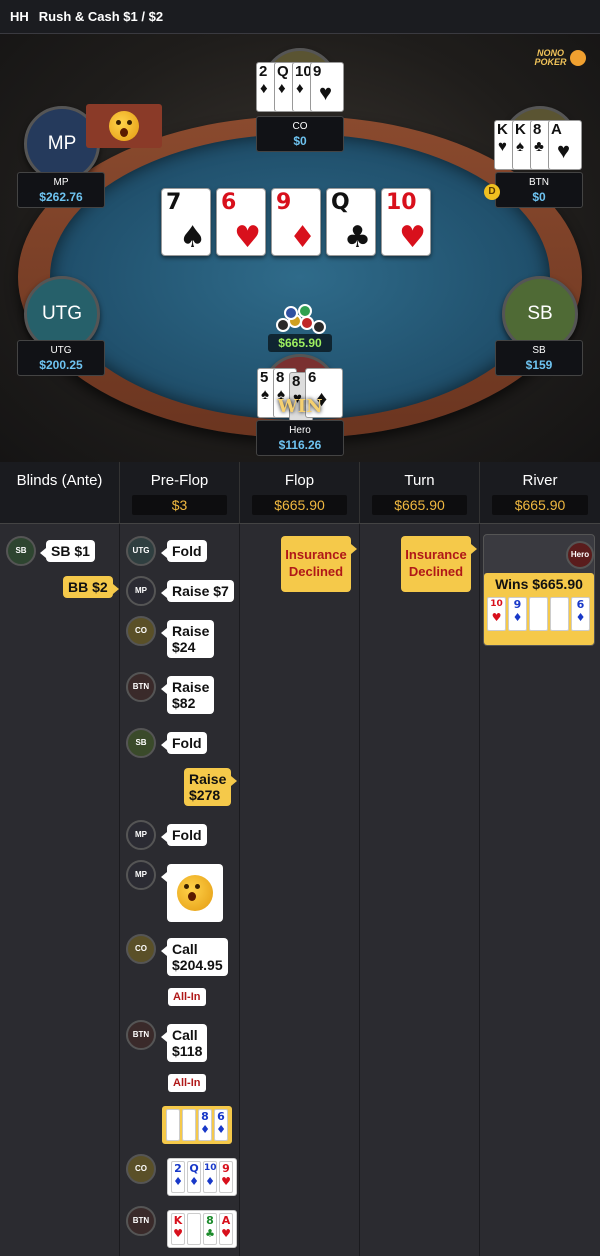 The width and height of the screenshot is (600, 1256). Describe the element at coordinates (540, 480) in the screenshot. I see `column-title: River` at that location.